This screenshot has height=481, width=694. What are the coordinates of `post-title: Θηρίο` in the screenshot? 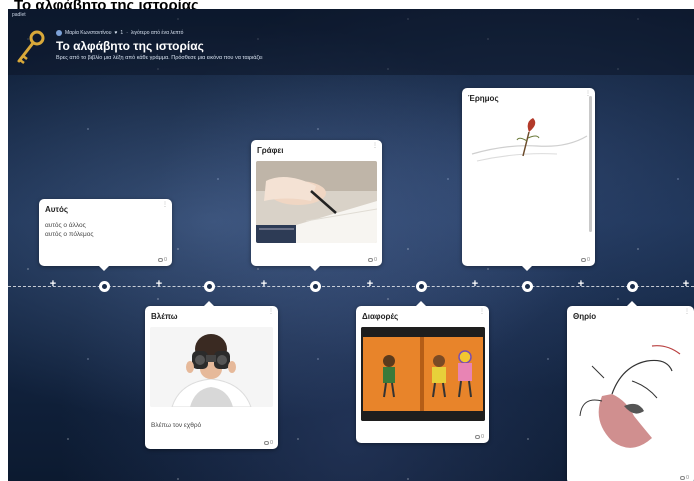 It's located at (585, 316).